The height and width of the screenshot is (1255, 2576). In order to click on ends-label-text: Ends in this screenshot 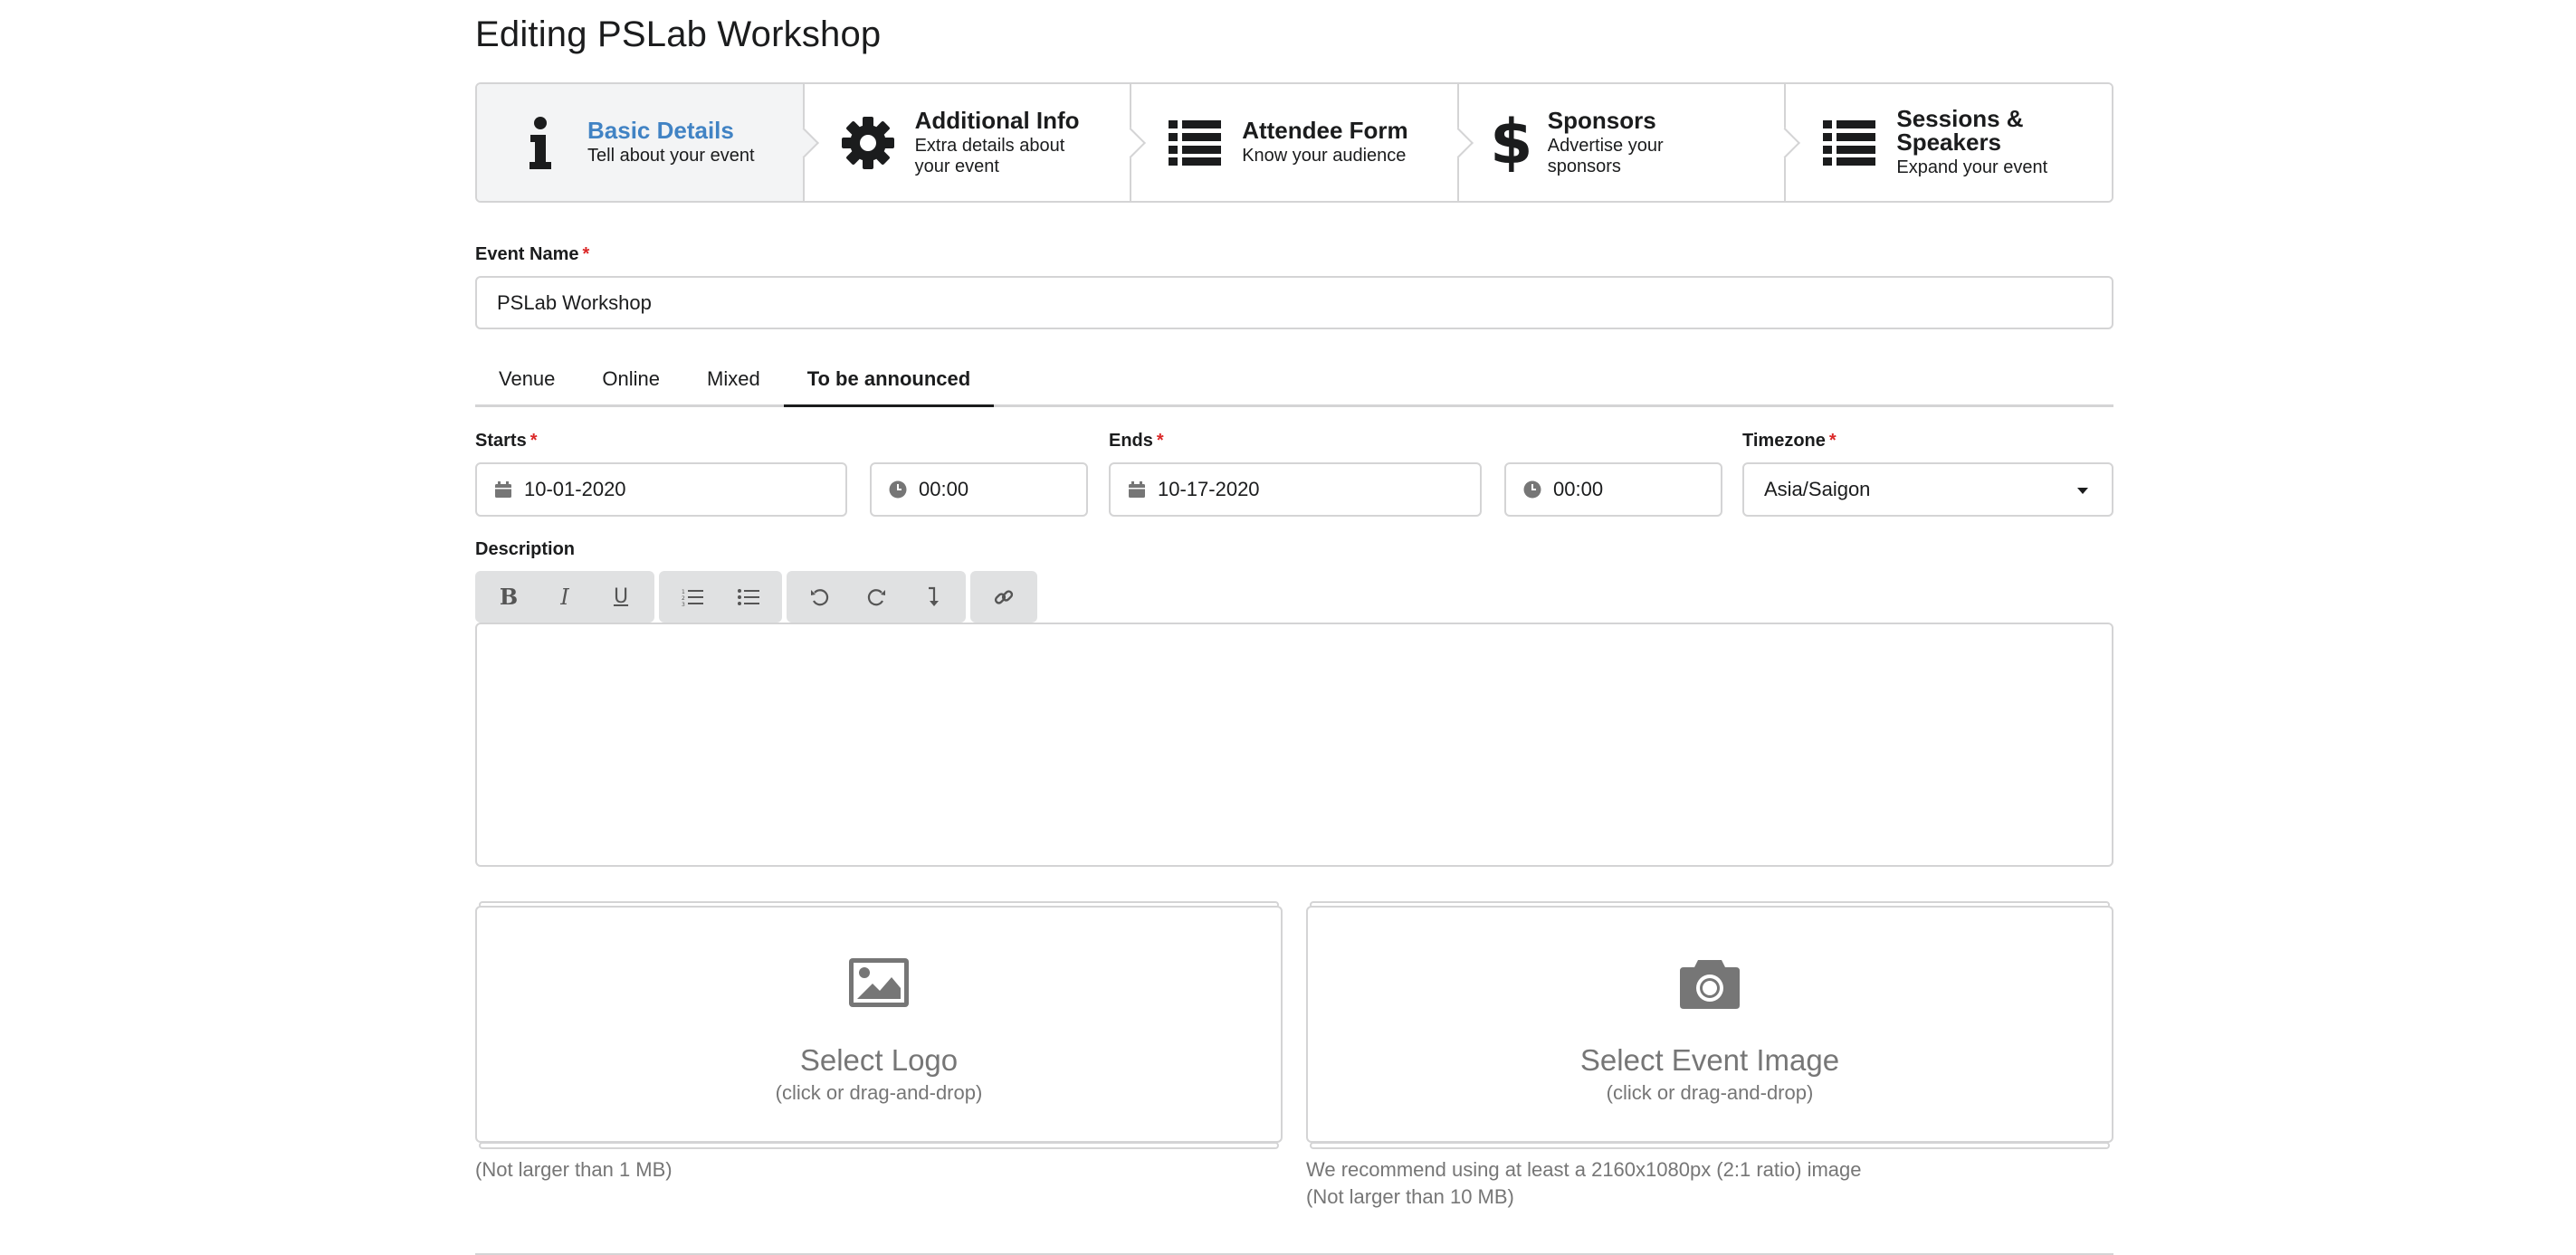, I will do `click(1131, 441)`.